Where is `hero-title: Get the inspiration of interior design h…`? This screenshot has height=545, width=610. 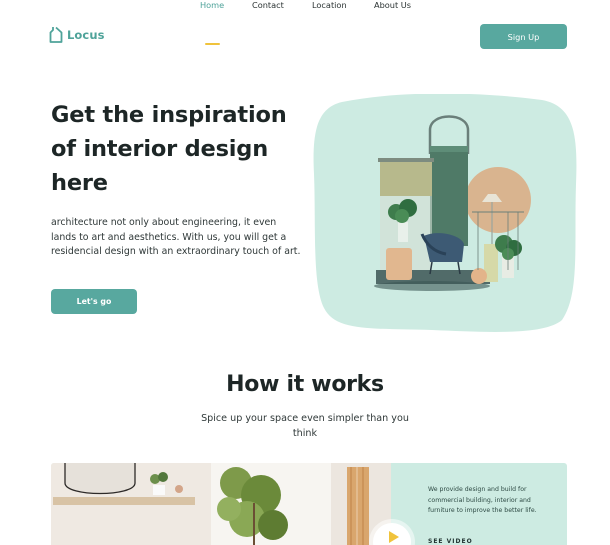 hero-title: Get the inspiration of interior design h… is located at coordinates (169, 149).